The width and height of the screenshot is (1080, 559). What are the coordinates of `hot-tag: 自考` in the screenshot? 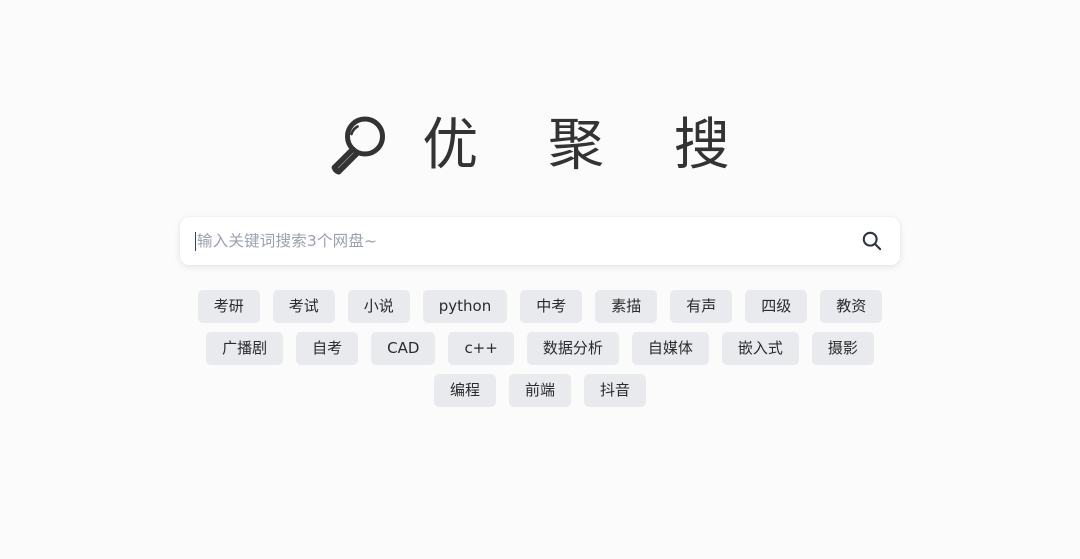 It's located at (327, 348).